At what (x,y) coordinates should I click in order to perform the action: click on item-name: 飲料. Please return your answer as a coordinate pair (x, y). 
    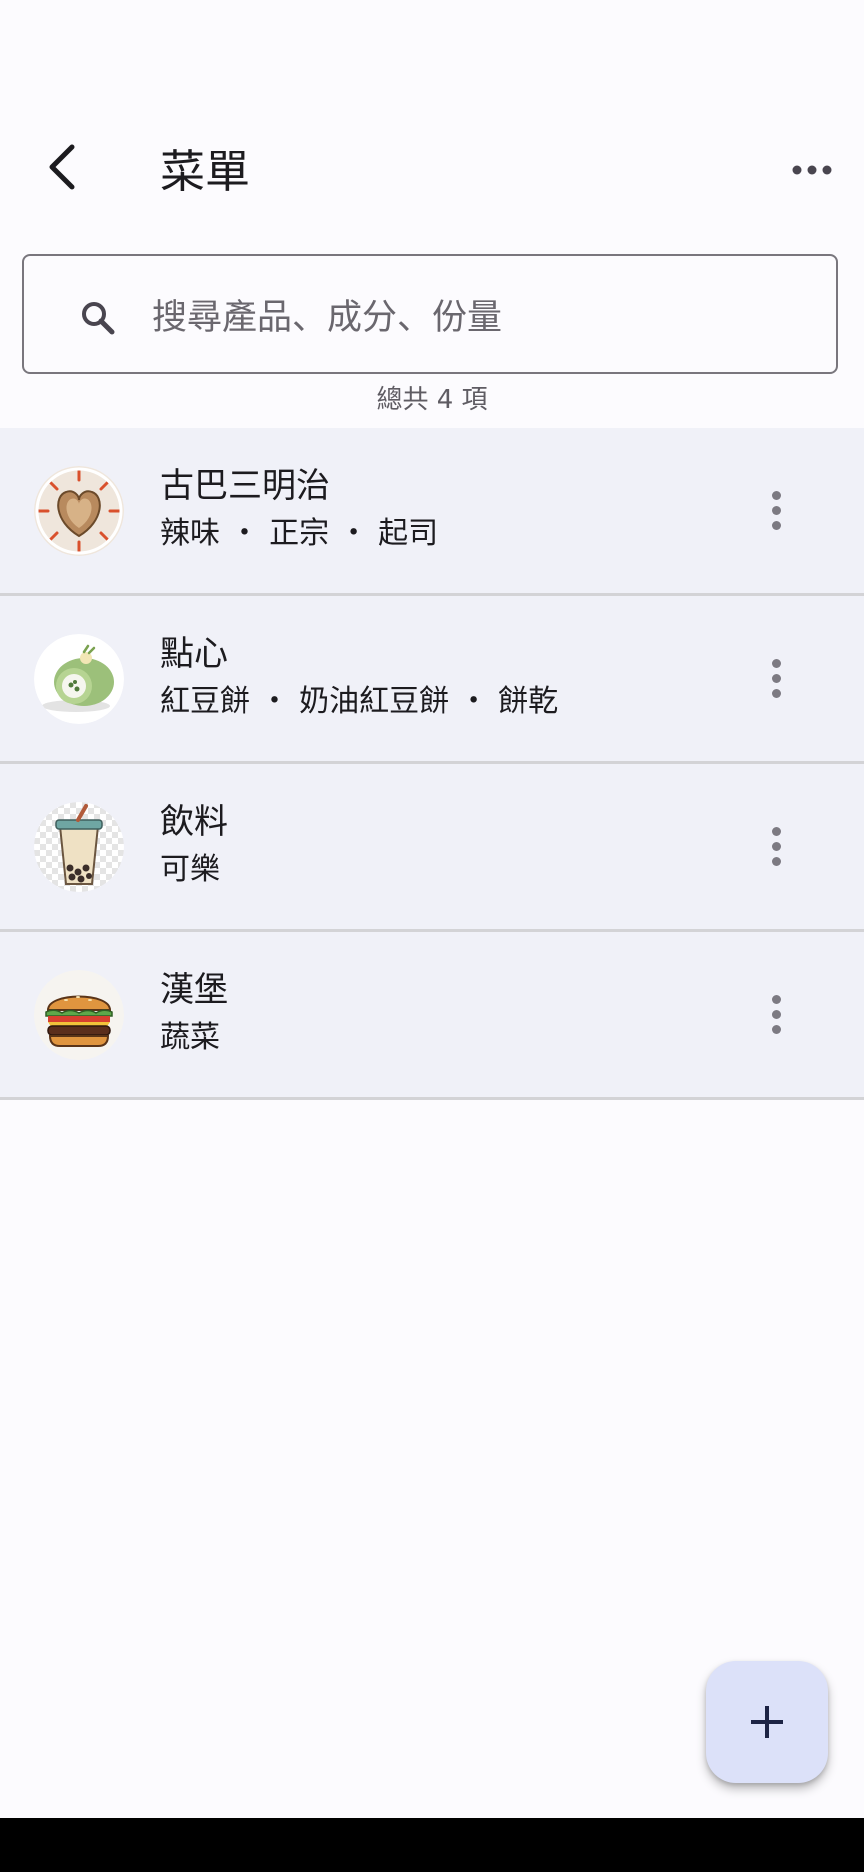
    Looking at the image, I should click on (194, 822).